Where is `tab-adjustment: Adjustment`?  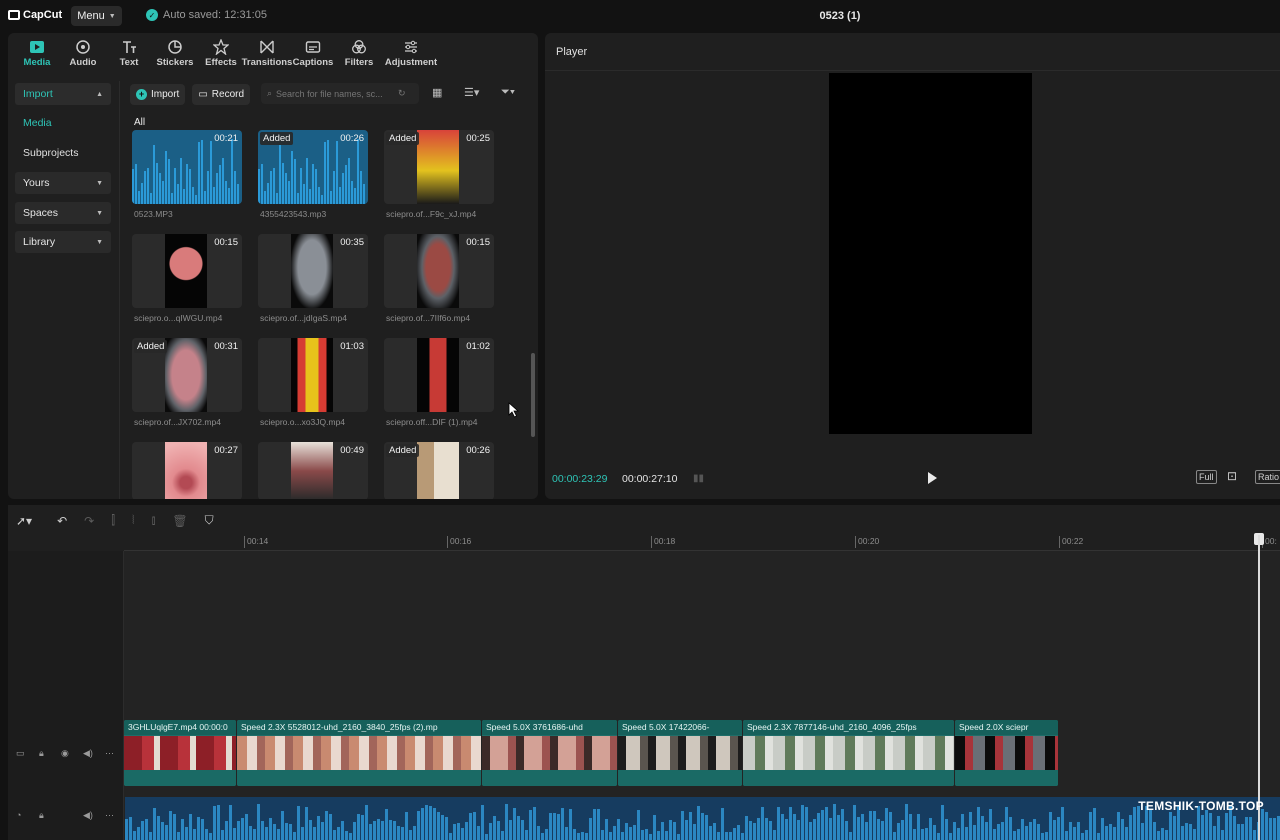 tab-adjustment: Adjustment is located at coordinates (411, 53).